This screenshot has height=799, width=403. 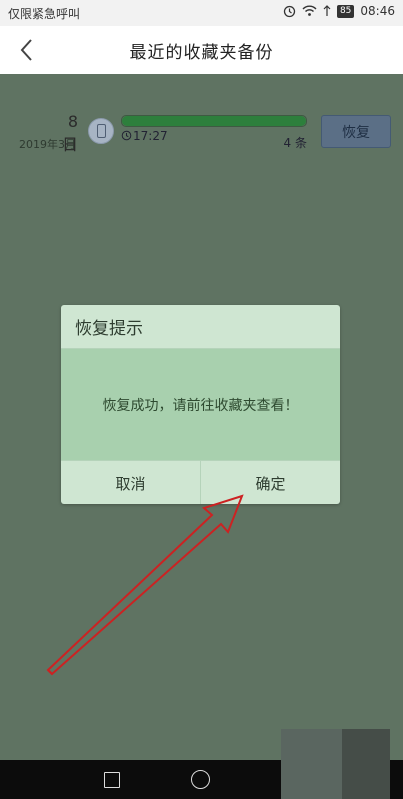 I want to click on backup-month: 2019年3月, so click(x=47, y=144).